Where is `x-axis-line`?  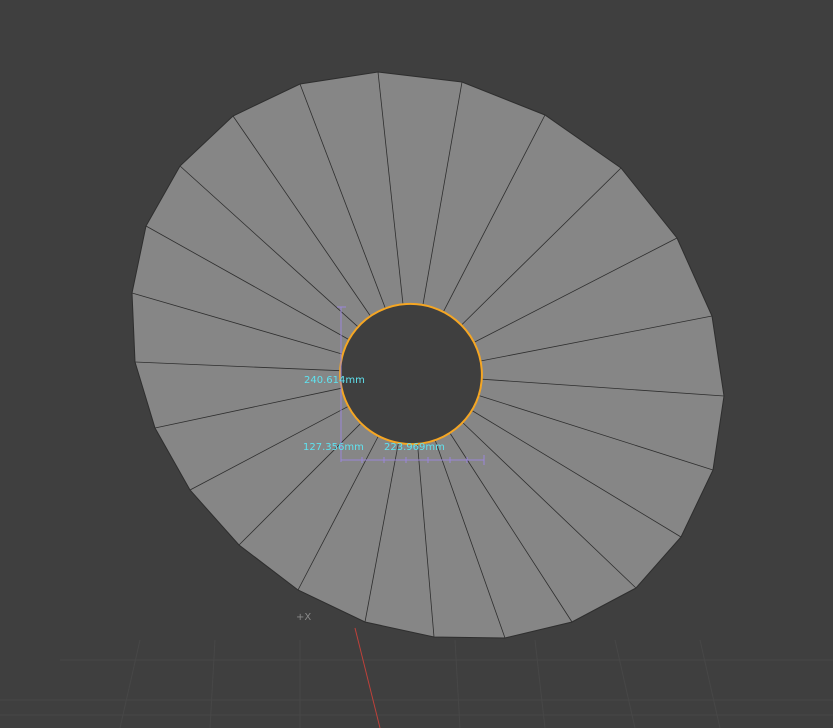
x-axis-line is located at coordinates (367, 677).